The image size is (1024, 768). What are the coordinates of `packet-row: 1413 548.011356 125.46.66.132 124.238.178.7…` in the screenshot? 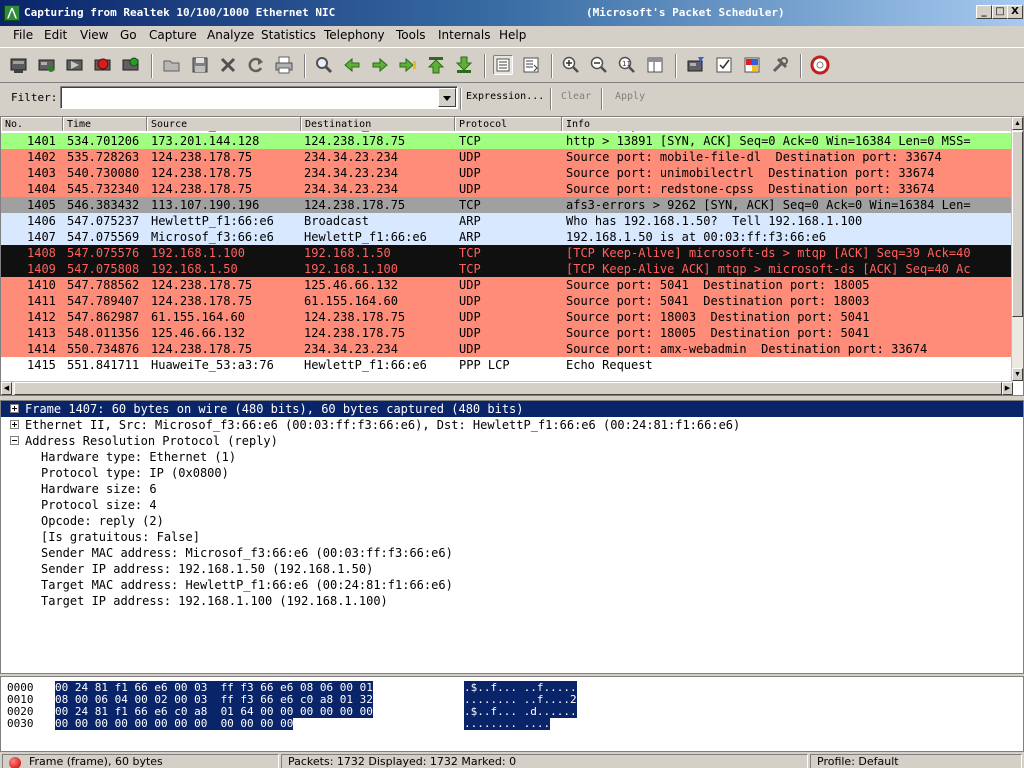 It's located at (507, 333).